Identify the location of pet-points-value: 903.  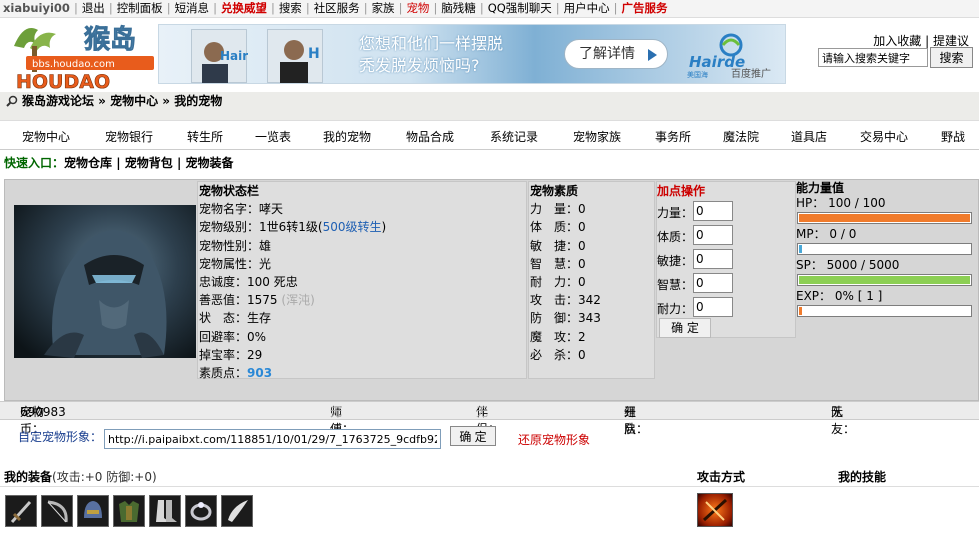
(260, 373).